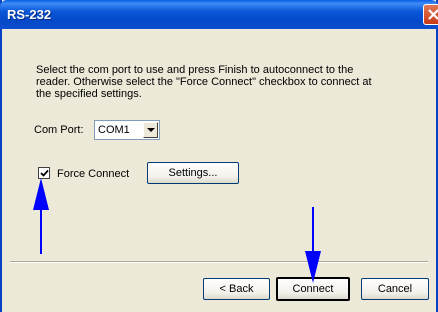 This screenshot has height=312, width=438. I want to click on cancel-button: Cancel, so click(395, 289).